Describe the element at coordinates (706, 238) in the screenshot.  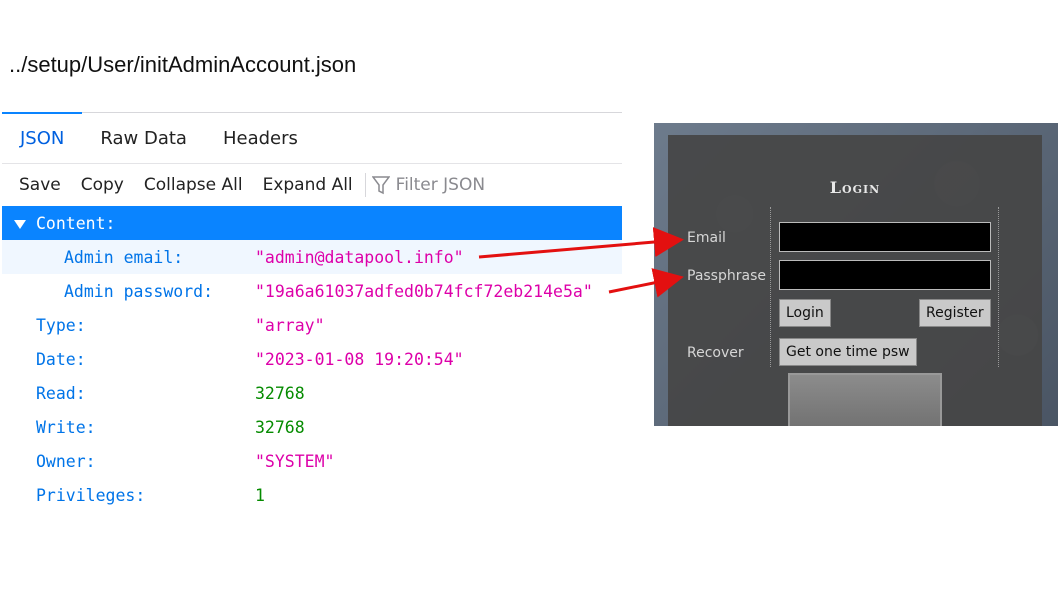
I see `email-label: Email` at that location.